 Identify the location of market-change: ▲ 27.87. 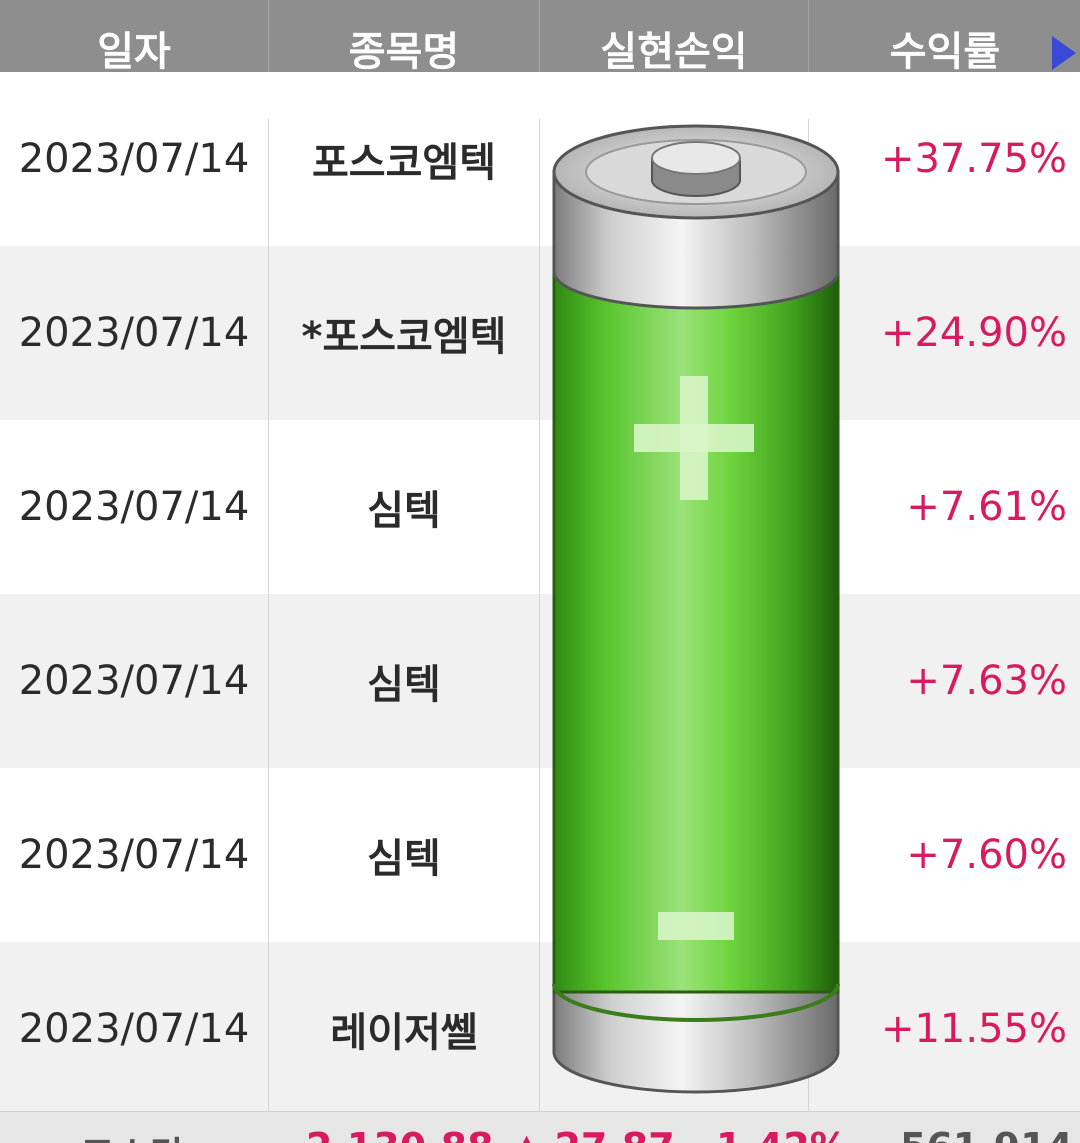
(593, 1134).